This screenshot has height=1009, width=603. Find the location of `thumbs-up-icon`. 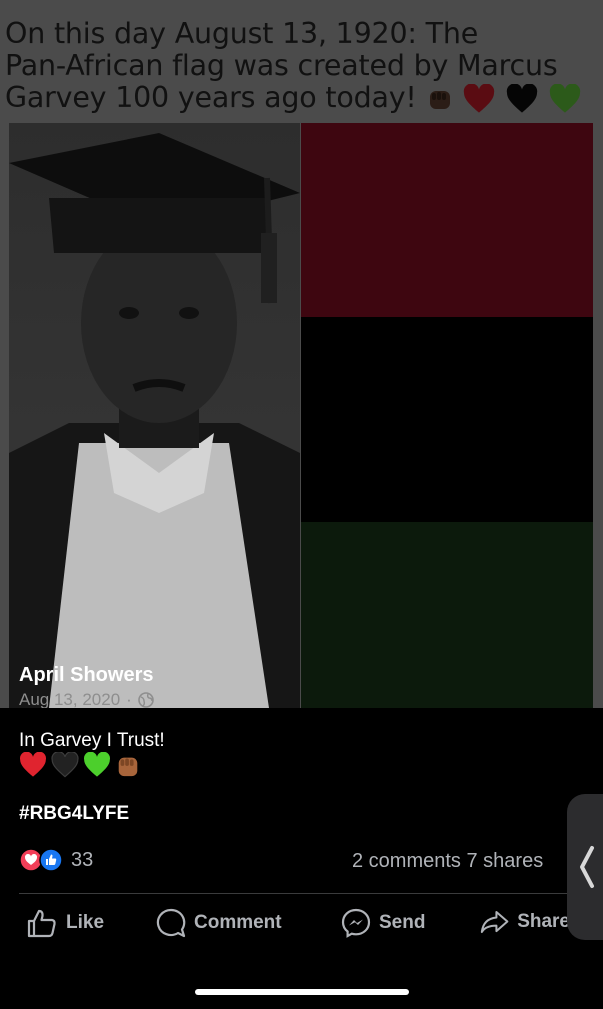

thumbs-up-icon is located at coordinates (41, 923).